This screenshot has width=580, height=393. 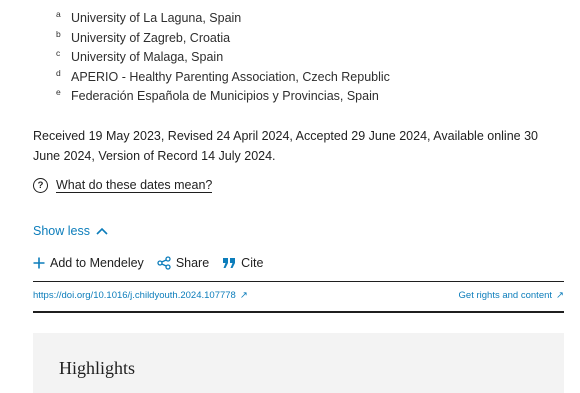 I want to click on rights-link-text: Get rights and content, so click(x=505, y=295).